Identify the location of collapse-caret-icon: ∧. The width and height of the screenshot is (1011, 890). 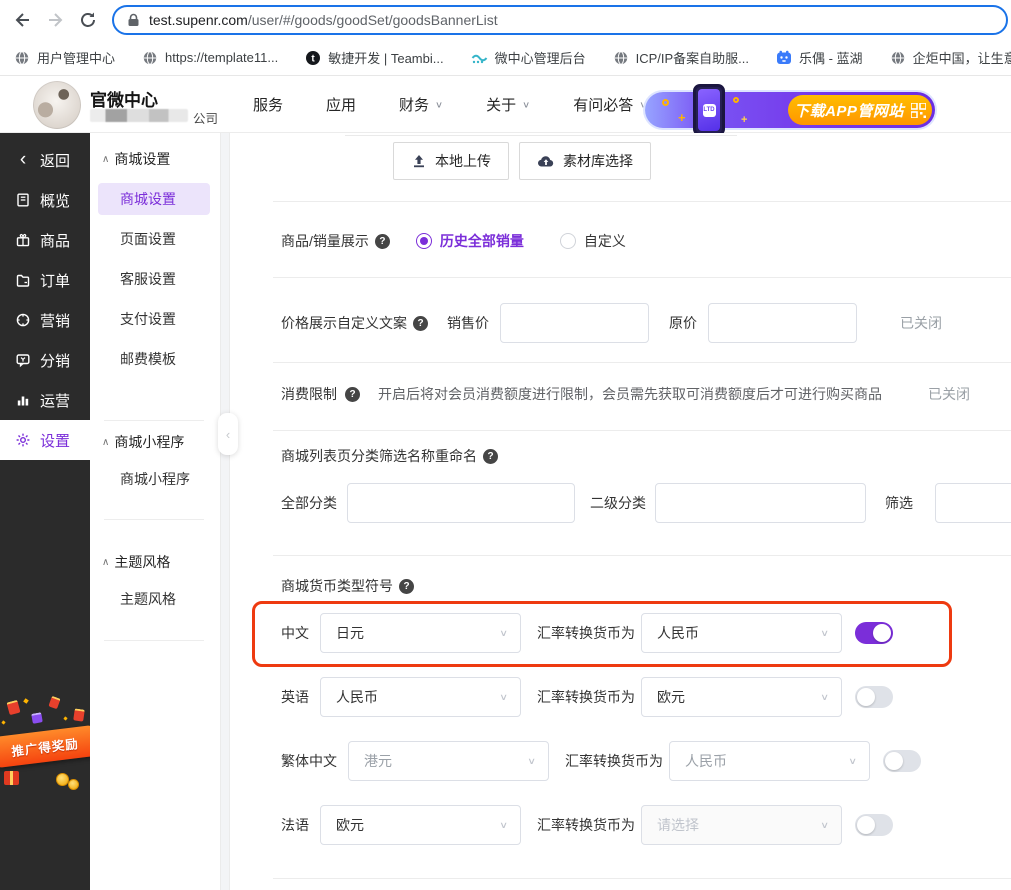
(106, 442).